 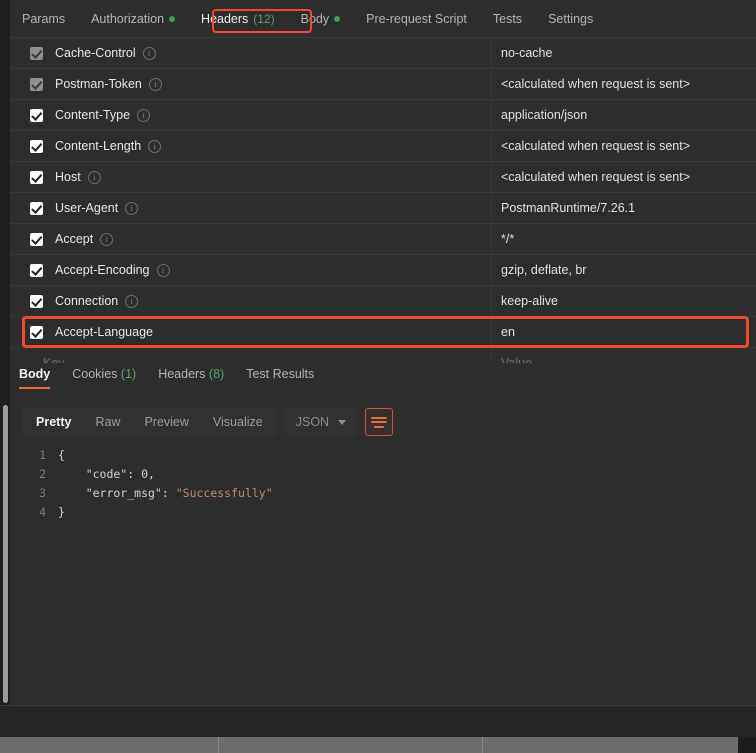 I want to click on request-tab-label: Settings, so click(x=571, y=18).